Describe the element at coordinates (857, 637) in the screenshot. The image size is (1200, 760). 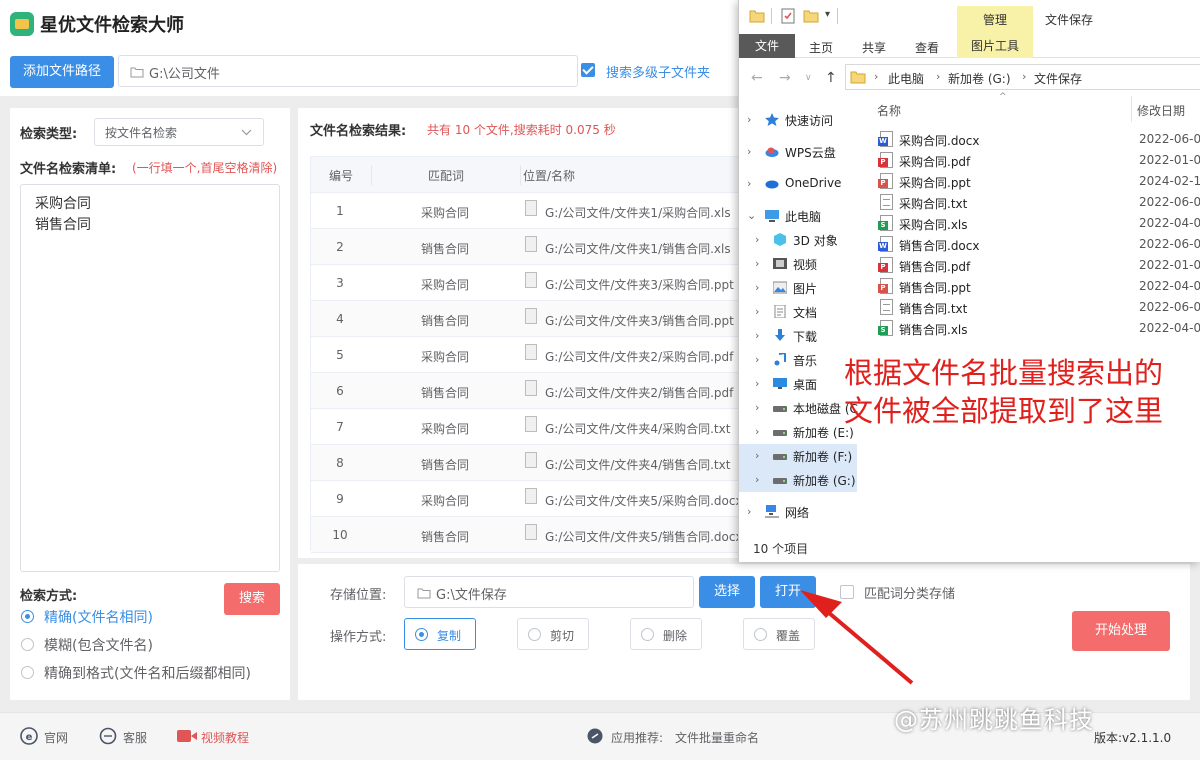
I see `annotation-arrow` at that location.